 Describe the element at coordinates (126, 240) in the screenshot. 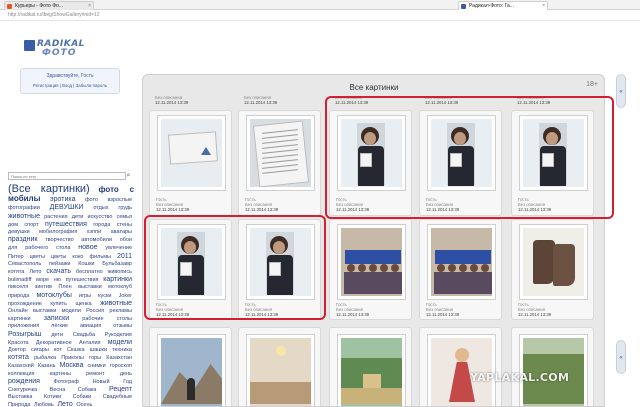

I see `tag-link: обои` at that location.